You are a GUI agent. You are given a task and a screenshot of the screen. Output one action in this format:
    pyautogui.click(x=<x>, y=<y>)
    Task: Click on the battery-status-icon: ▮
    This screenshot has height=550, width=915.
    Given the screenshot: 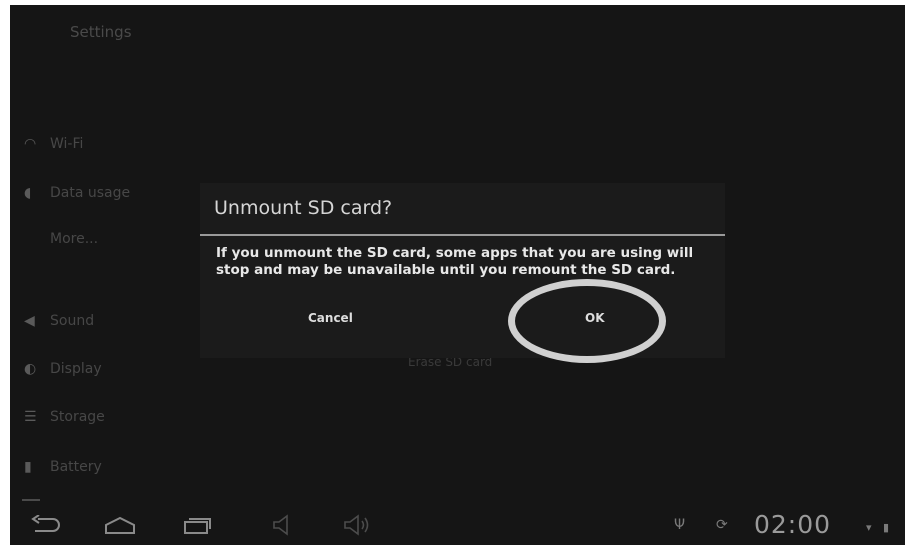 What is the action you would take?
    pyautogui.click(x=886, y=527)
    